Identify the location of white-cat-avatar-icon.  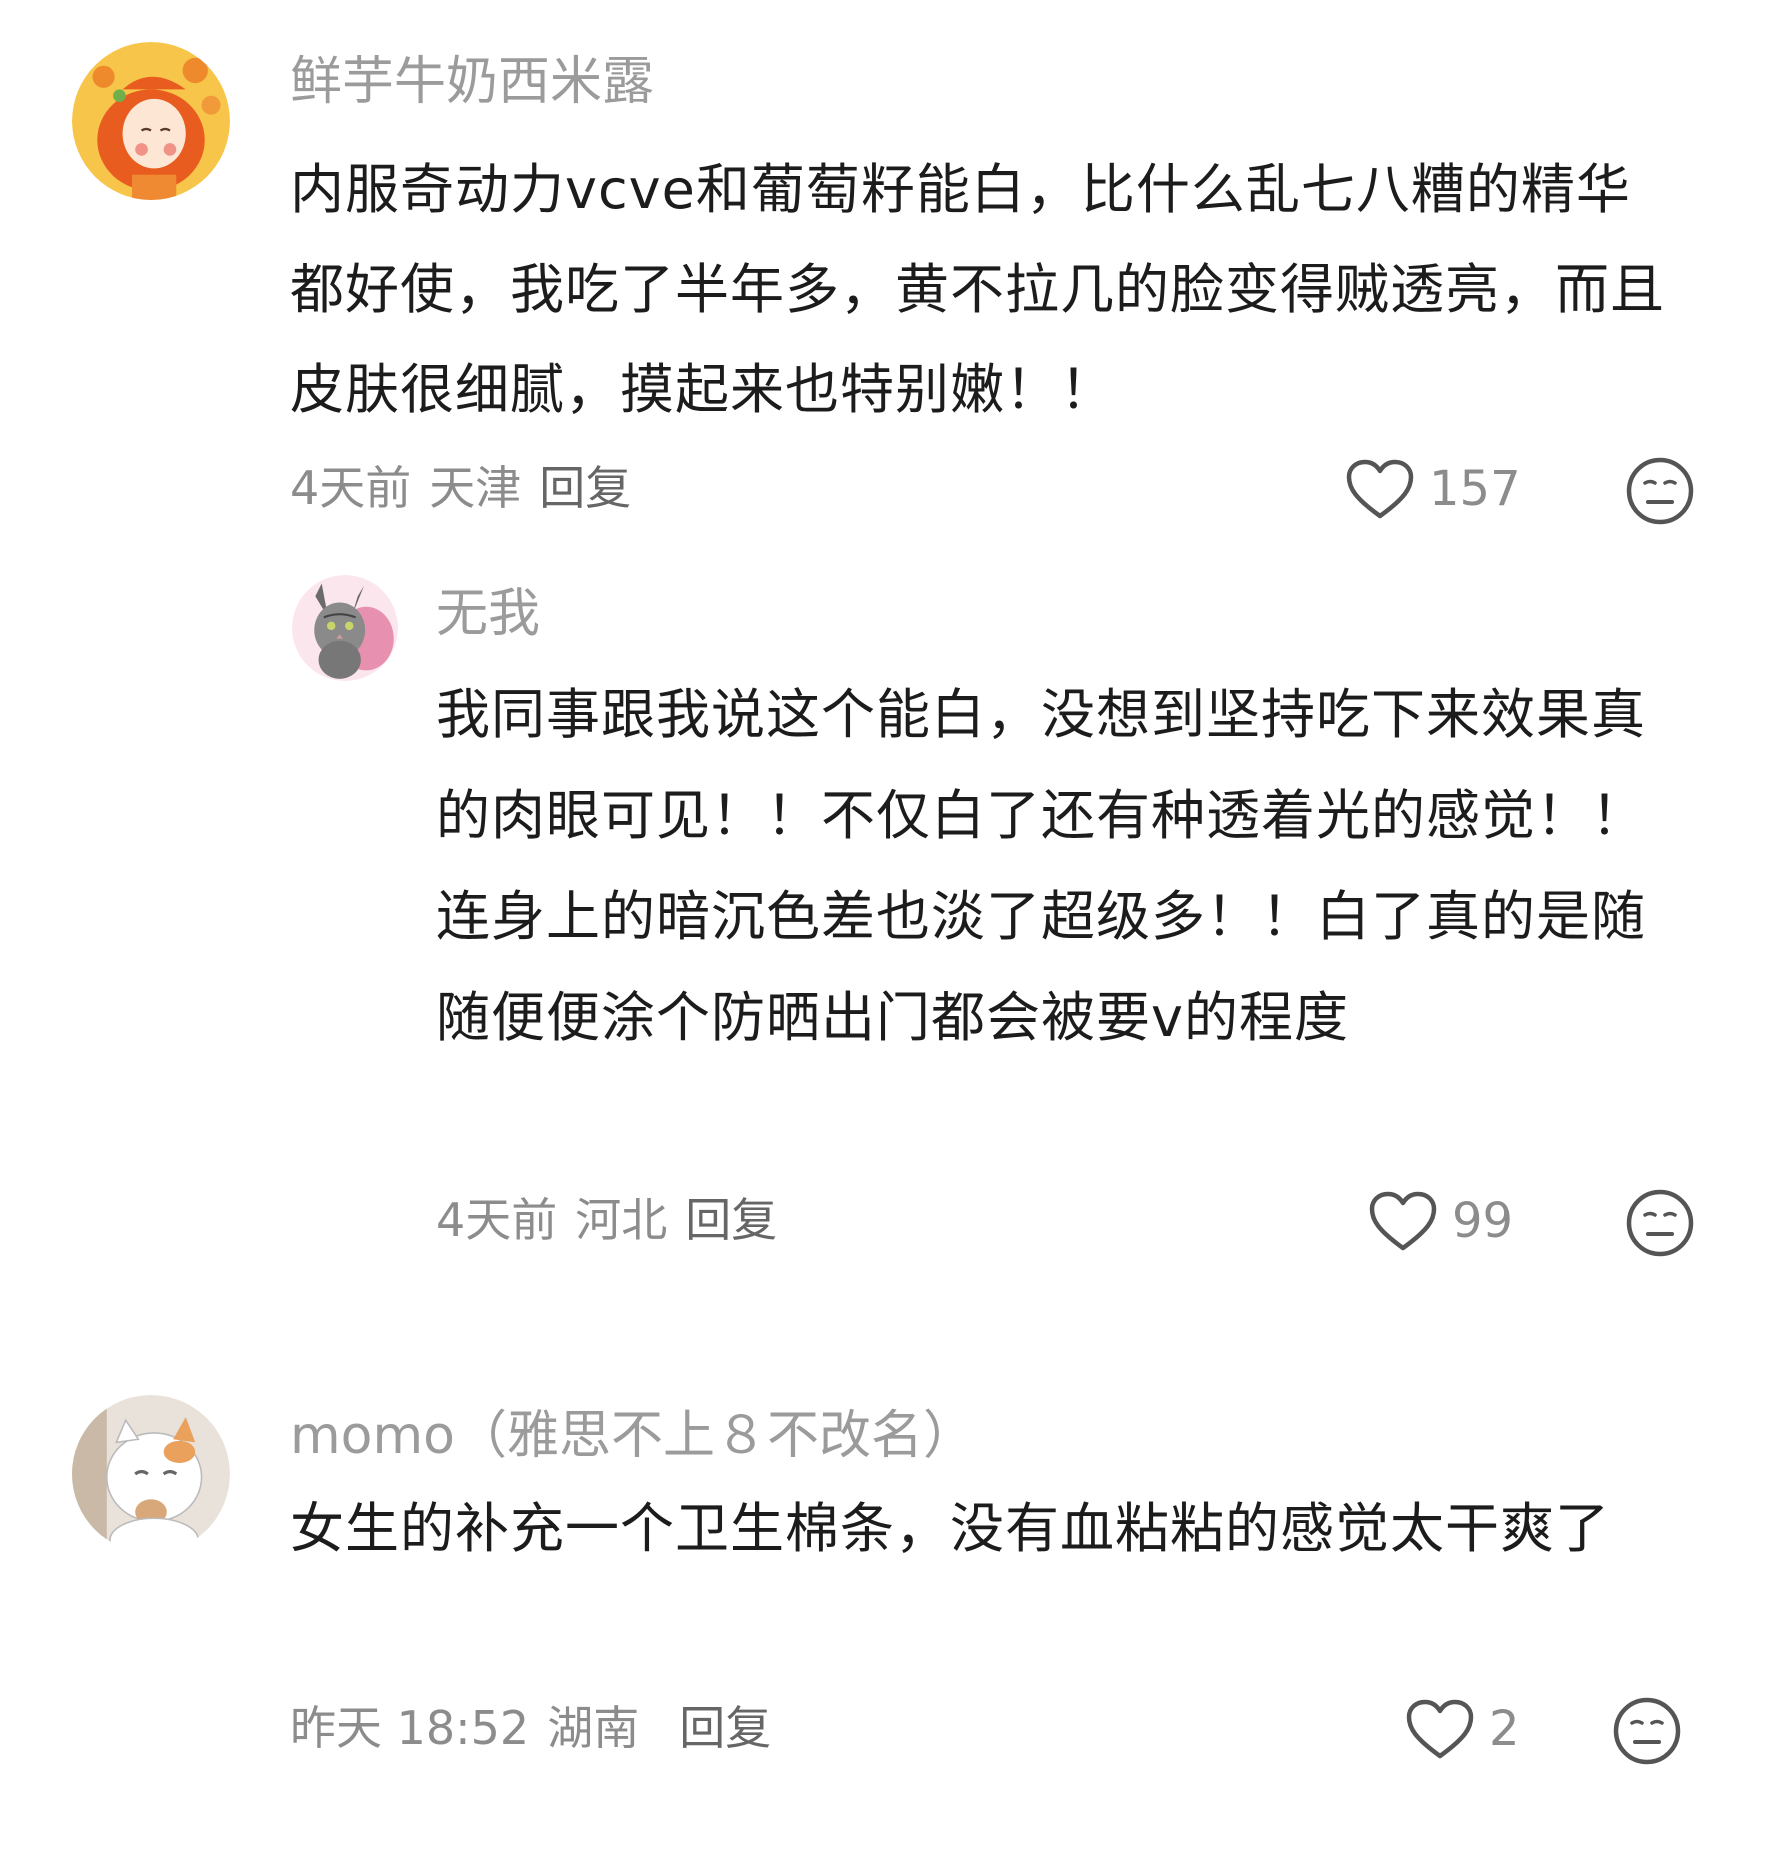
(151, 1474).